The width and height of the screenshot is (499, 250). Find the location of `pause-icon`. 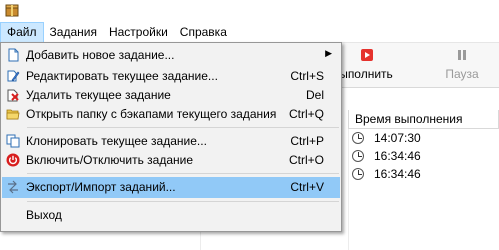

pause-icon is located at coordinates (462, 55).